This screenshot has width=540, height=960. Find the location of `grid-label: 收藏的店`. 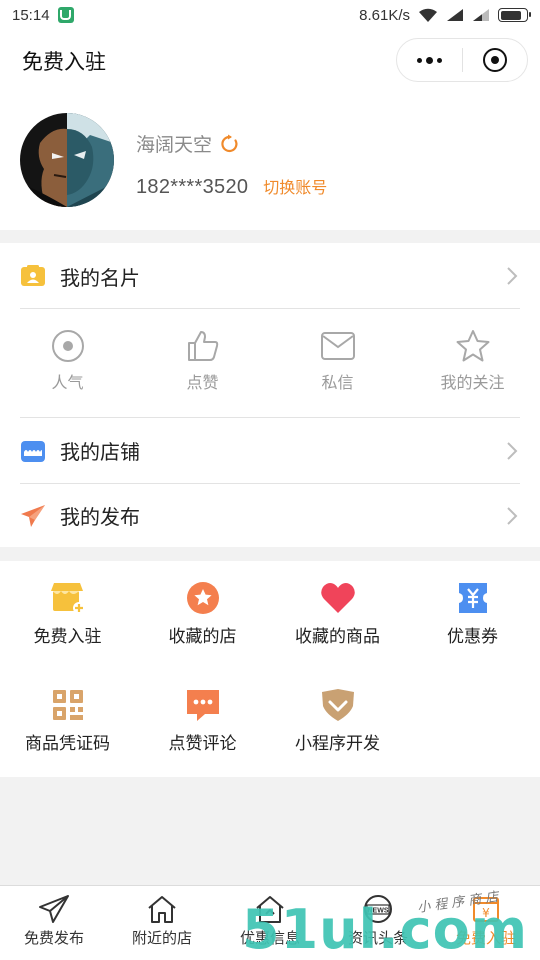

grid-label: 收藏的店 is located at coordinates (202, 636).